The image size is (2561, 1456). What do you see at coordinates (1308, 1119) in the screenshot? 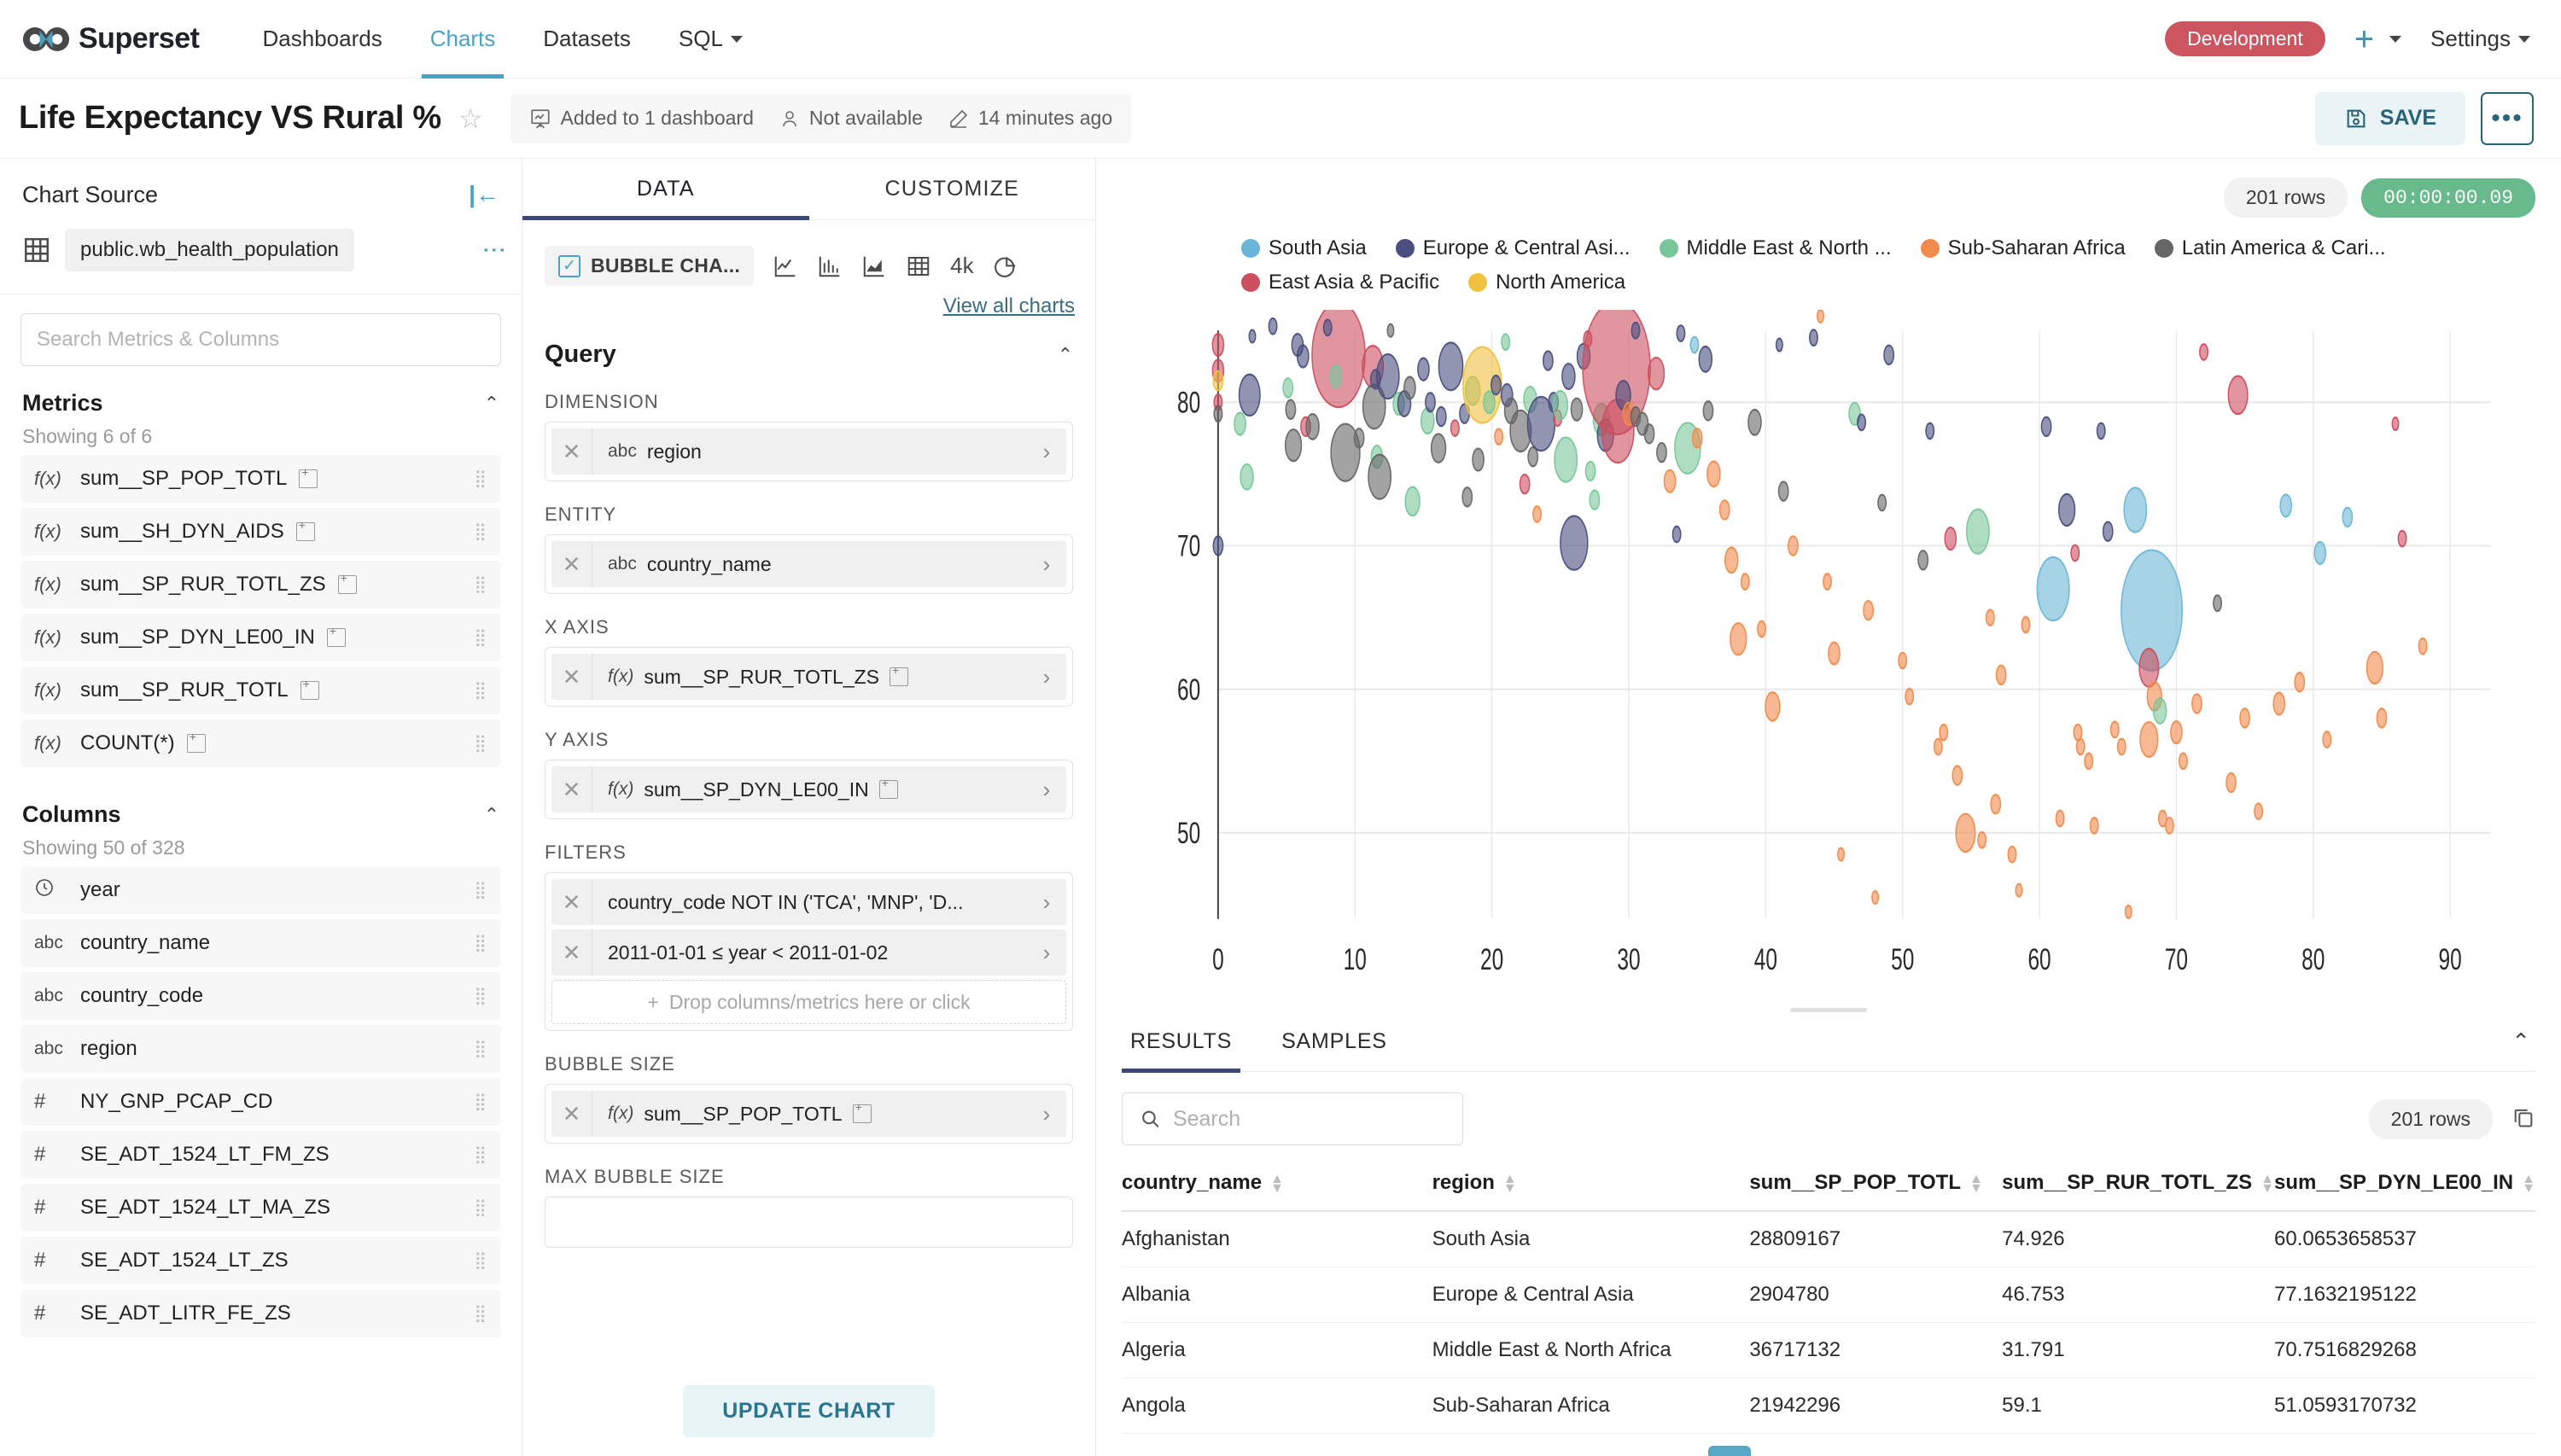
I see `results-search-input` at bounding box center [1308, 1119].